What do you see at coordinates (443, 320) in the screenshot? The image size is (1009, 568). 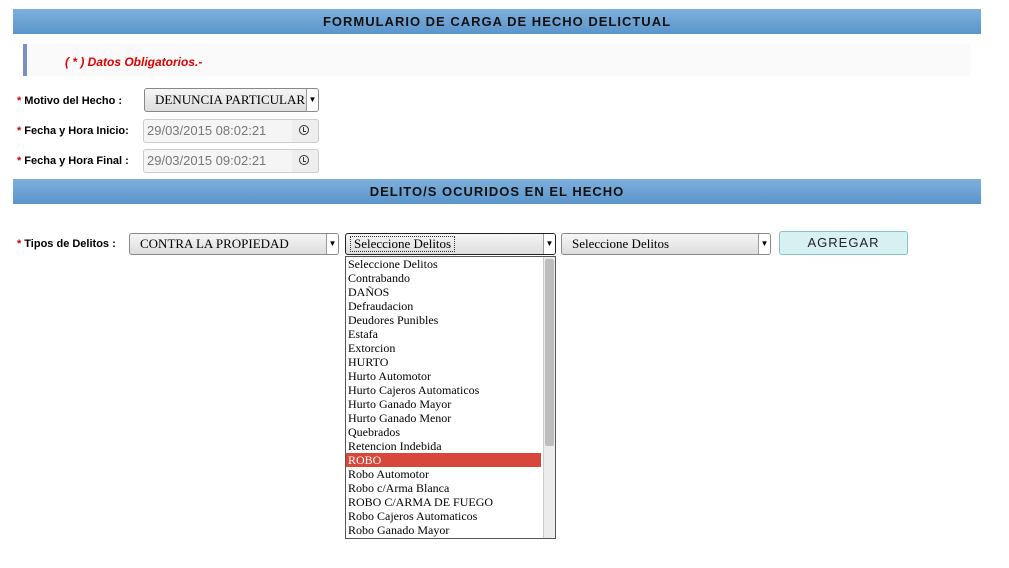 I see `dropdown-option: Deudores Punibles` at bounding box center [443, 320].